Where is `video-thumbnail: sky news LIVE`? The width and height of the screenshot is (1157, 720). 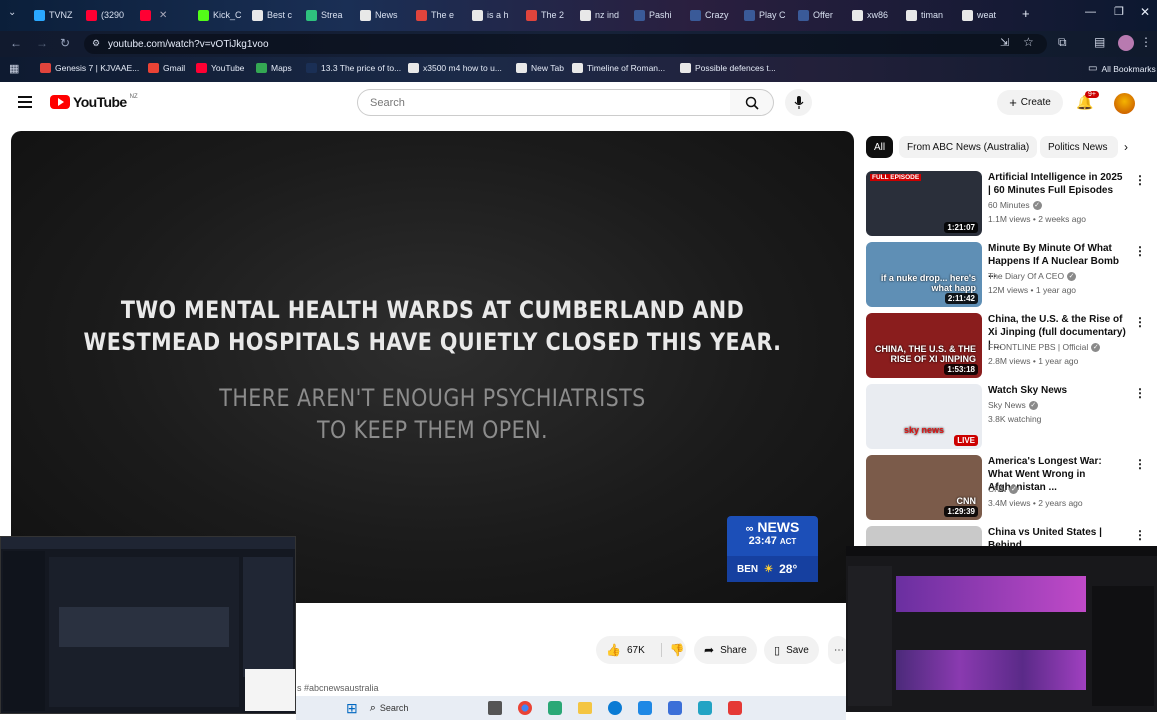 video-thumbnail: sky news LIVE is located at coordinates (924, 416).